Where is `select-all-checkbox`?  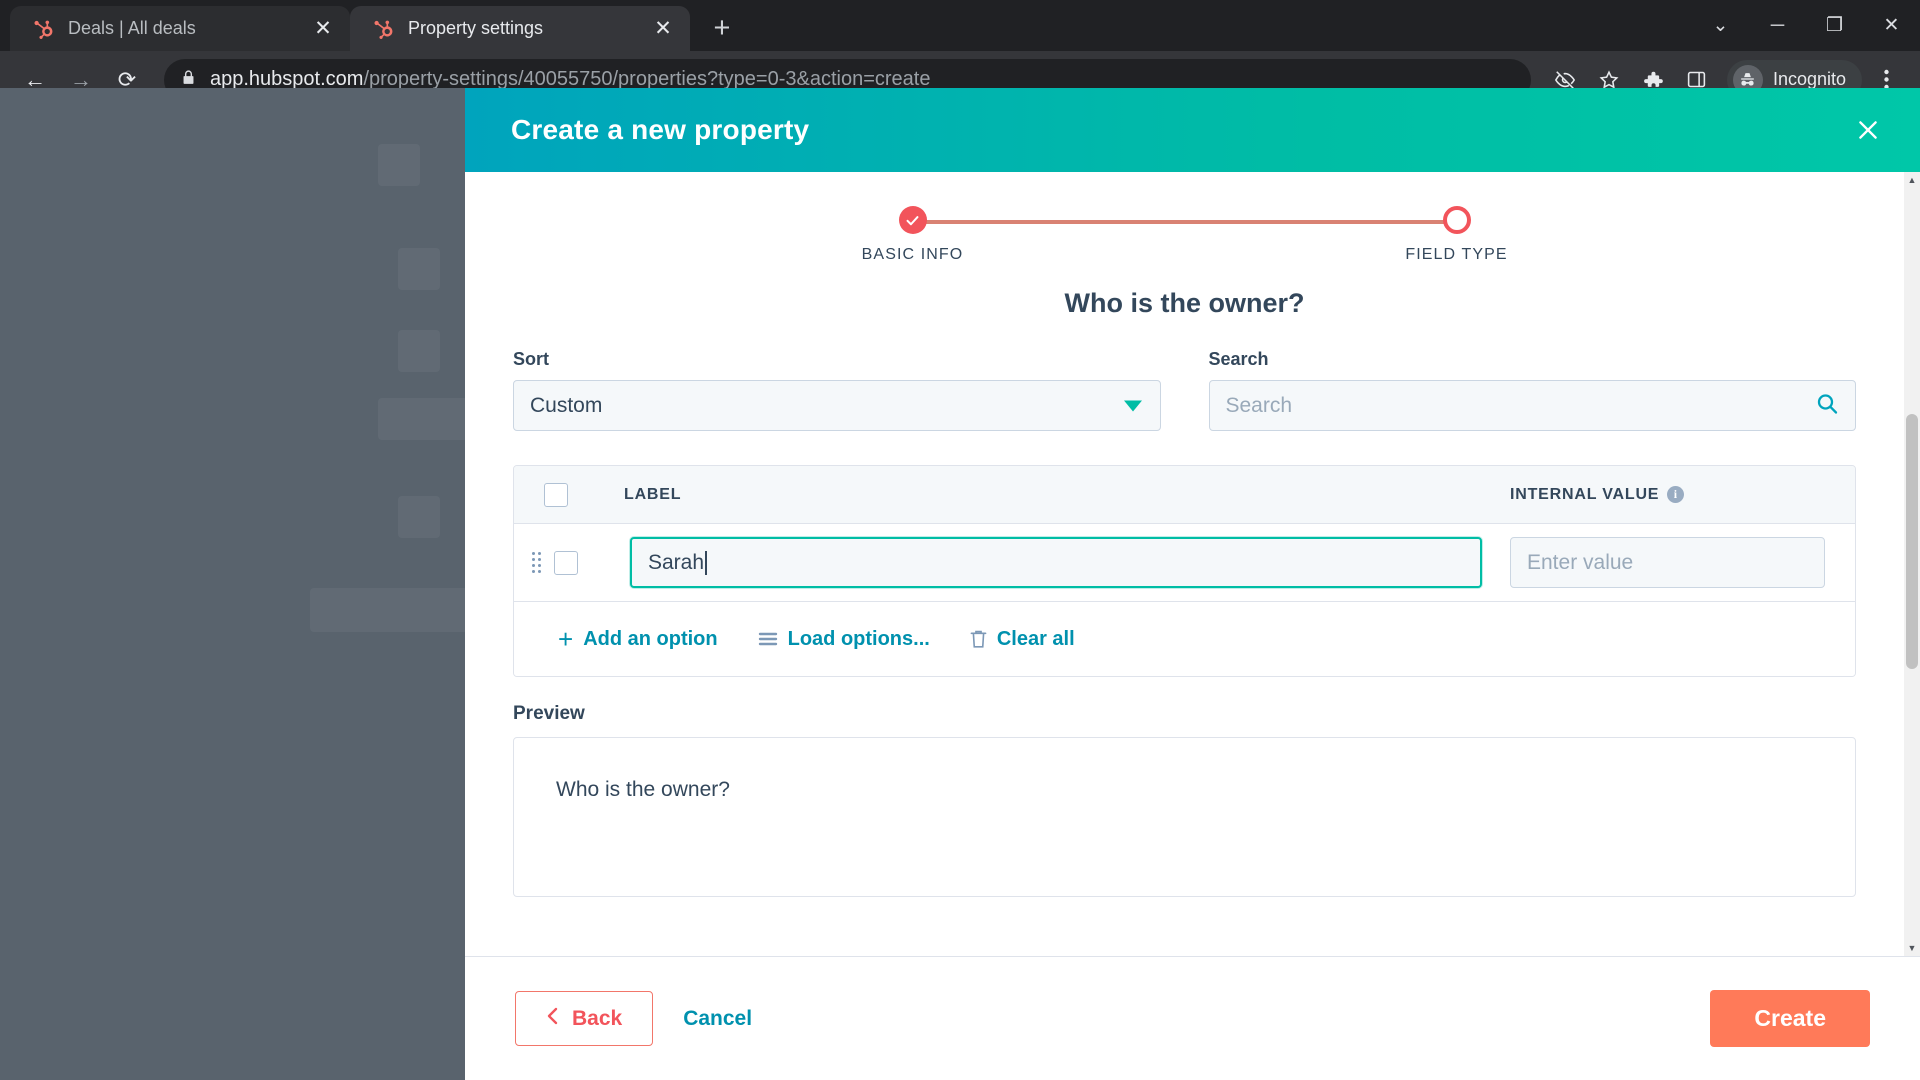
select-all-checkbox is located at coordinates (556, 494).